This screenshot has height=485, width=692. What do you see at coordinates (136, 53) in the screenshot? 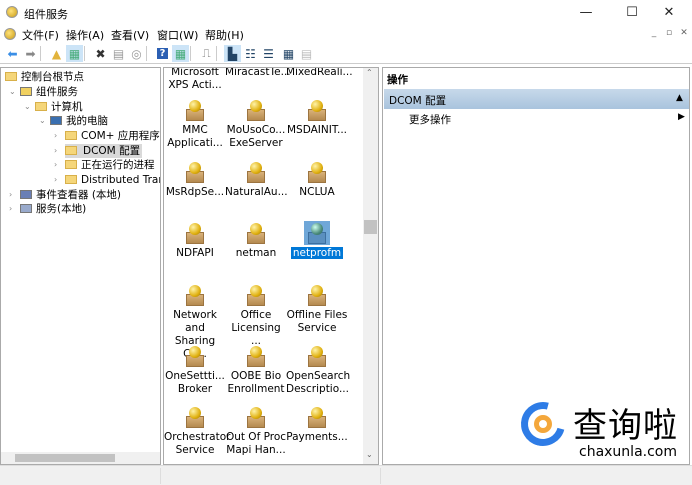
I see `refresh-button: ◎` at bounding box center [136, 53].